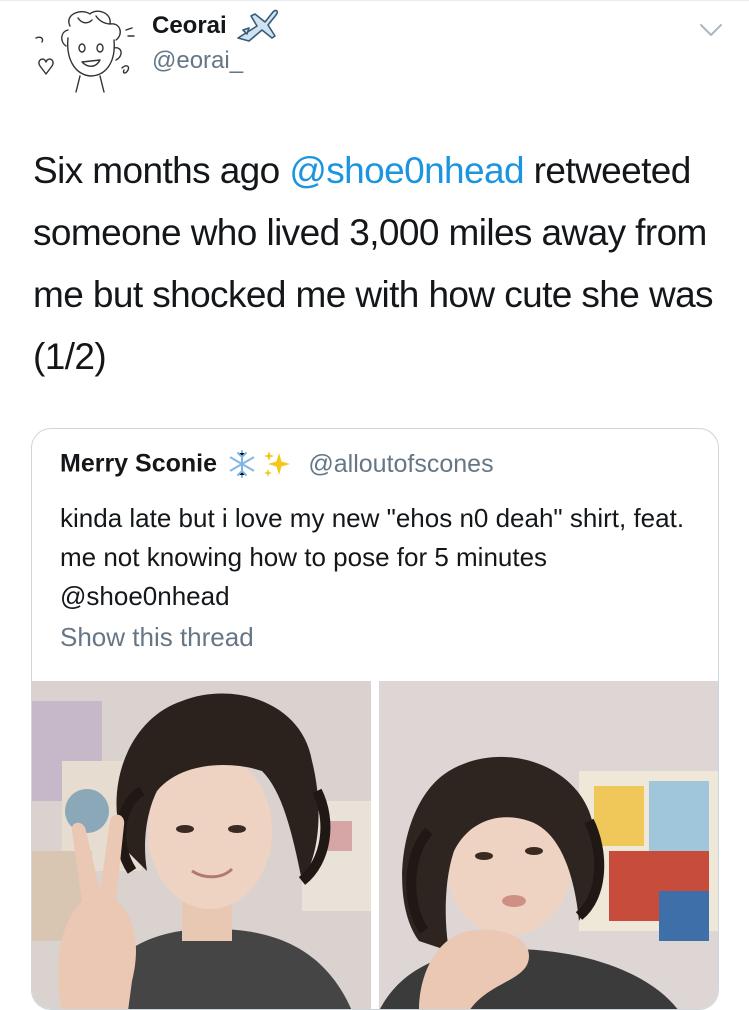 The image size is (749, 1010). I want to click on quoted-display-name: Merry Sconie, so click(138, 464).